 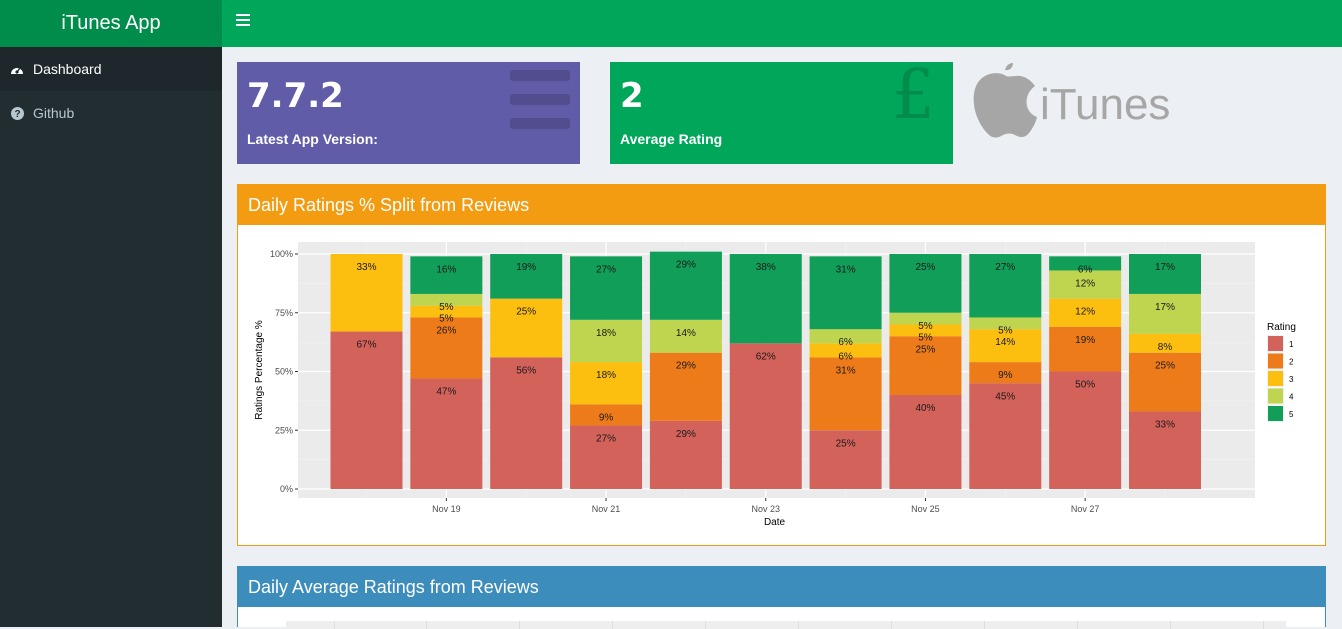 I want to click on question-circle-icon: ?, so click(x=17, y=113).